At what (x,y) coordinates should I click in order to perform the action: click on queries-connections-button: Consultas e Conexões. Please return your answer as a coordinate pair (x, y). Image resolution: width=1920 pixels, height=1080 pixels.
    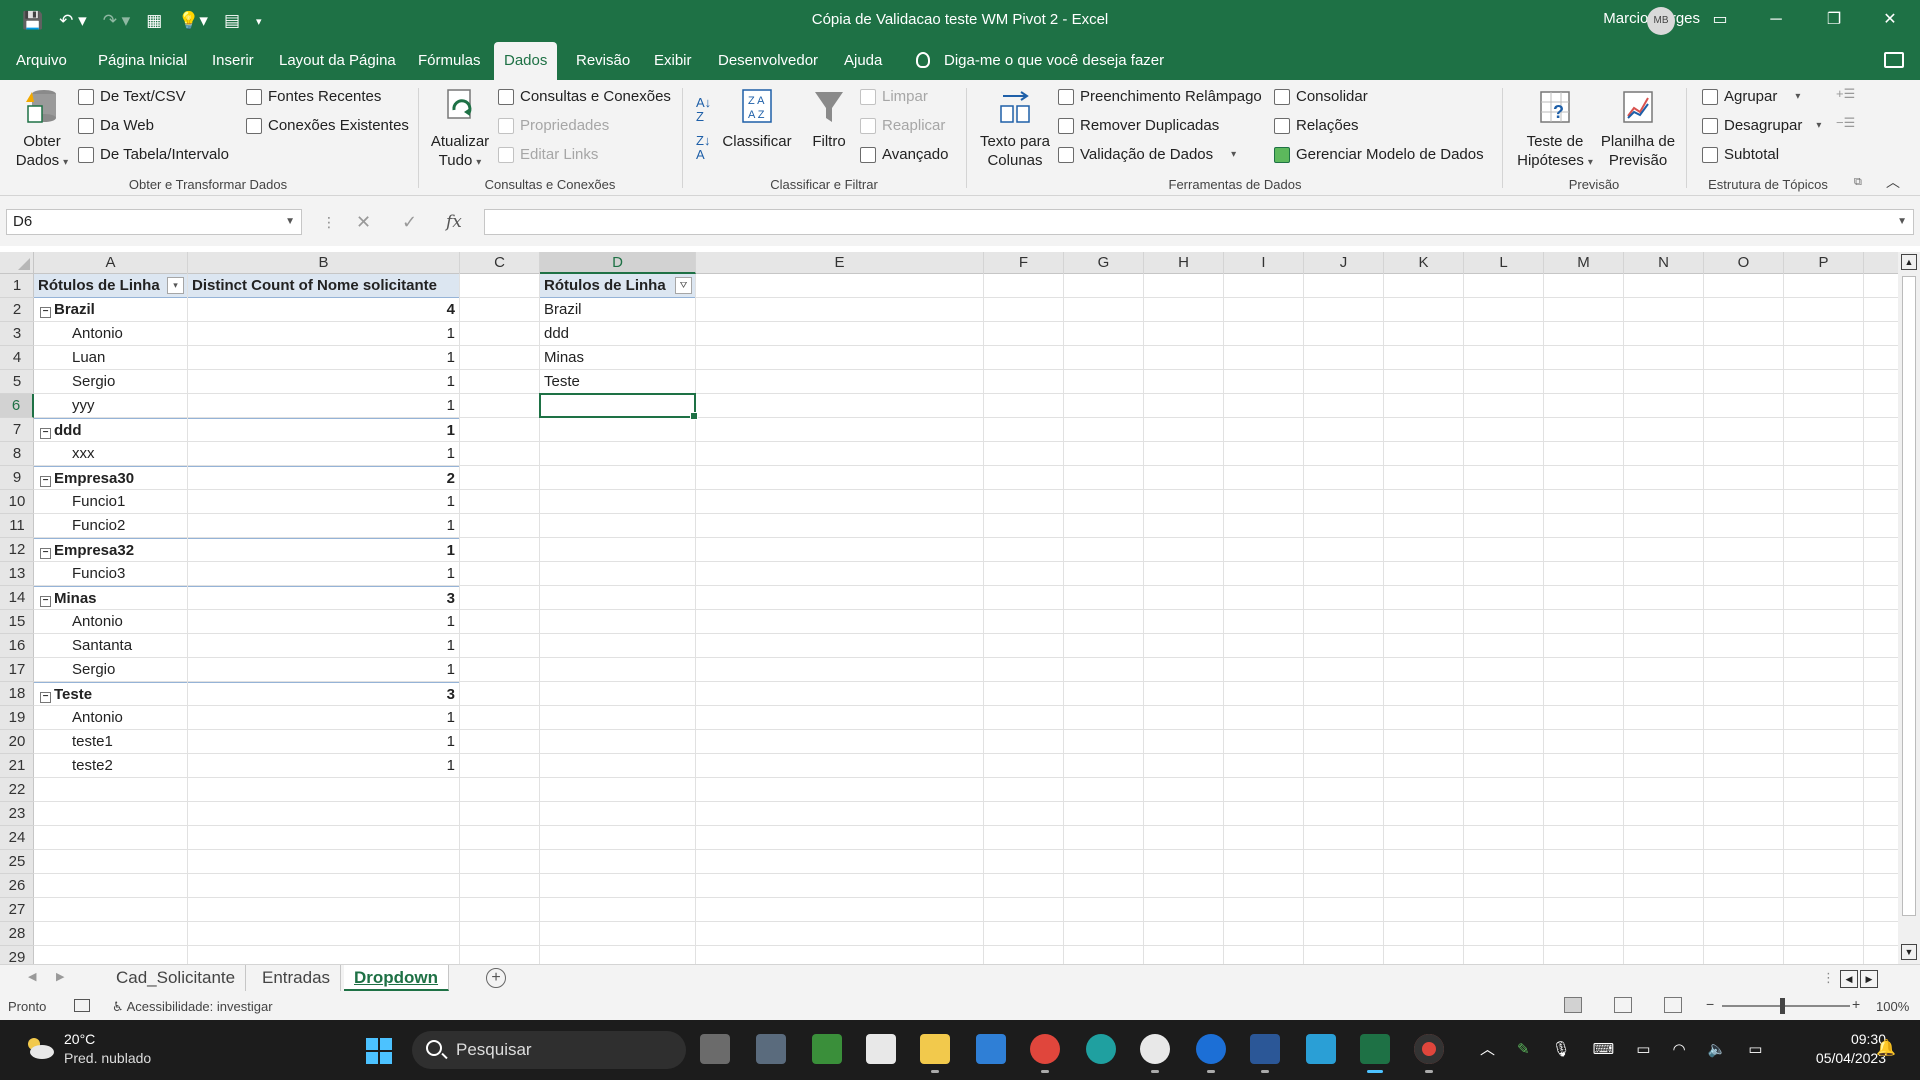
    Looking at the image, I should click on (584, 96).